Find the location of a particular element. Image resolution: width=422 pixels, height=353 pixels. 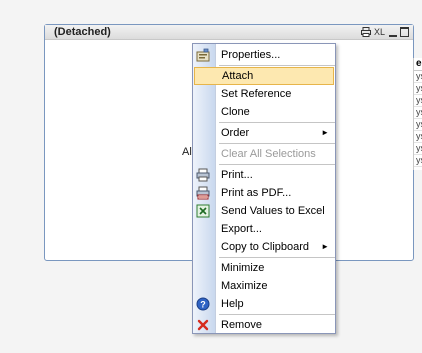

properties-icon is located at coordinates (203, 55).